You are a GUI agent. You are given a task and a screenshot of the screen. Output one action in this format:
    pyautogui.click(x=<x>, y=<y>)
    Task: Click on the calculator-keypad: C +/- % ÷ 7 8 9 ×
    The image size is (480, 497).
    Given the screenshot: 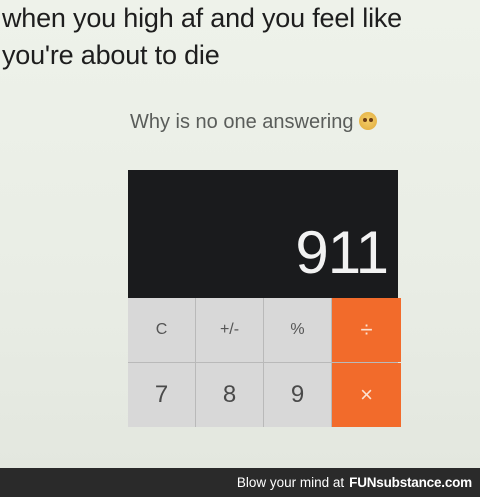 What is the action you would take?
    pyautogui.click(x=264, y=362)
    